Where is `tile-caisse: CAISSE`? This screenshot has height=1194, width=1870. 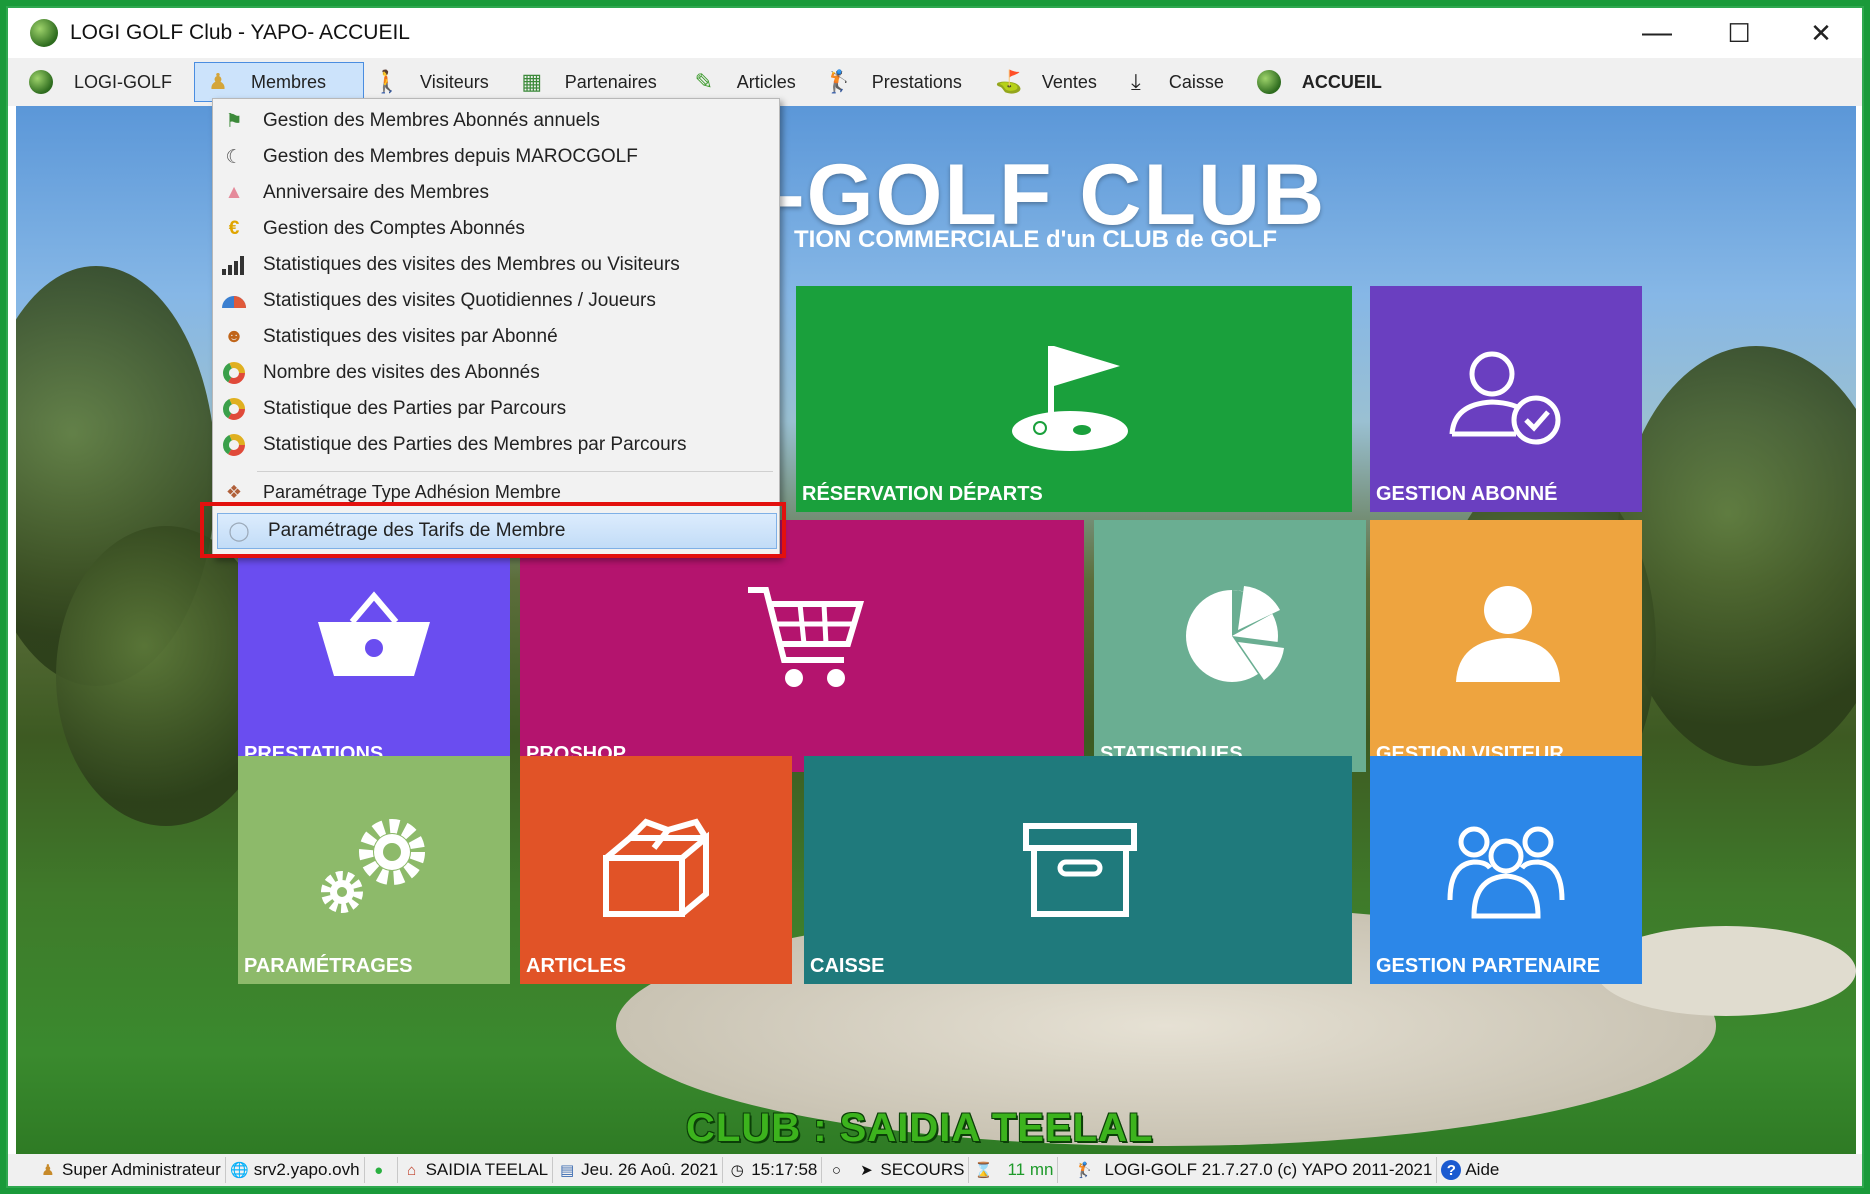 tile-caisse: CAISSE is located at coordinates (1078, 870).